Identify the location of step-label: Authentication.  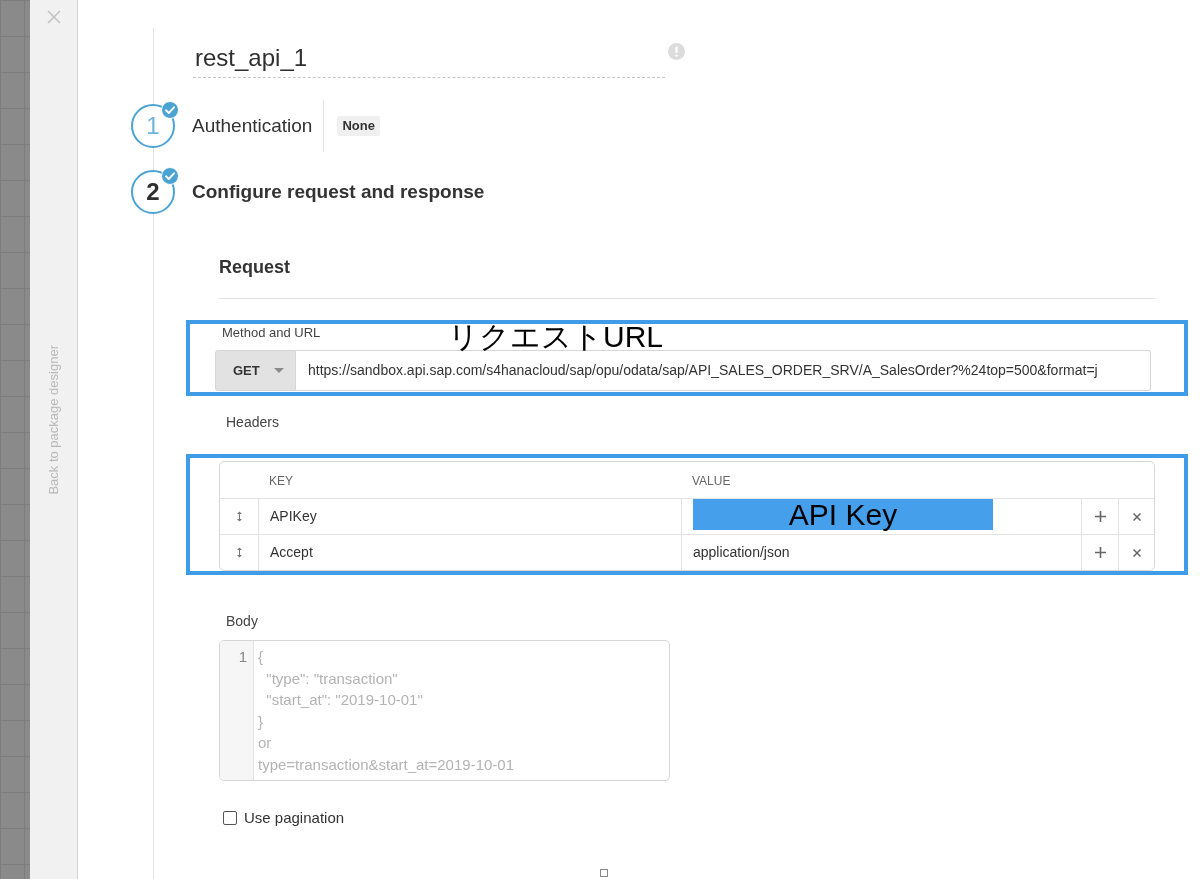
(252, 126).